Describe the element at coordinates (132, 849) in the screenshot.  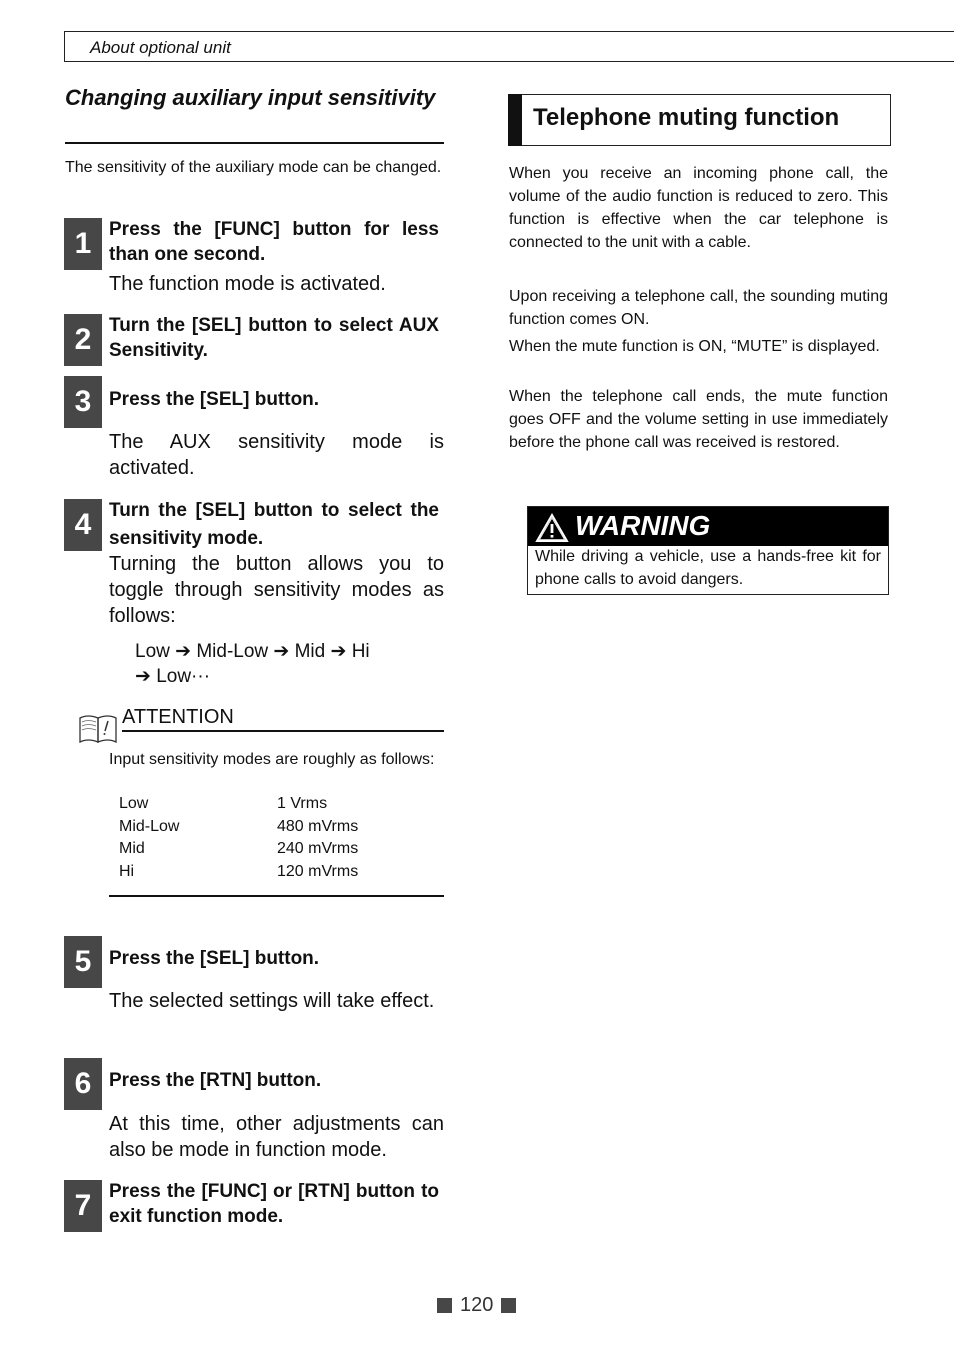
I see `mode-cell: Mid` at that location.